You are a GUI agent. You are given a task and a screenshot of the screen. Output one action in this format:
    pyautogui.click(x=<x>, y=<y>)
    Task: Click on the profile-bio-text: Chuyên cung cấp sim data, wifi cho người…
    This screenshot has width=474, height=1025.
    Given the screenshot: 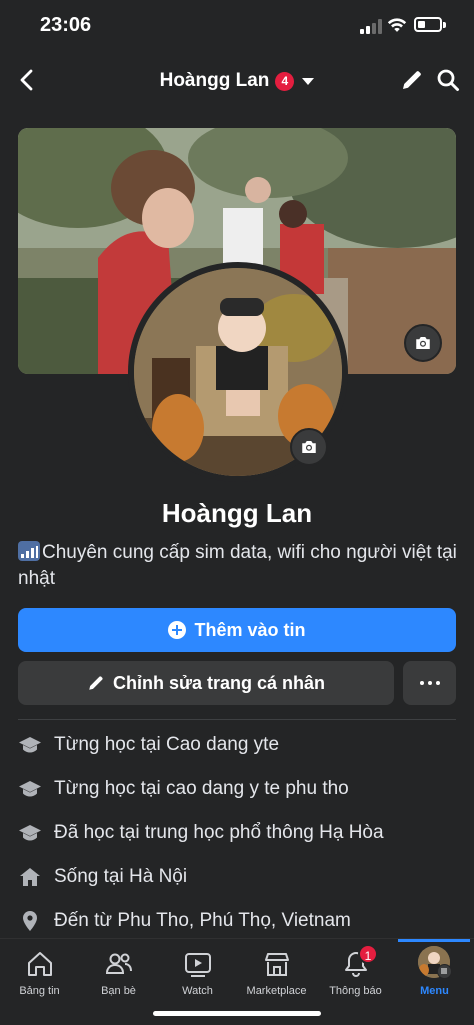 What is the action you would take?
    pyautogui.click(x=237, y=565)
    